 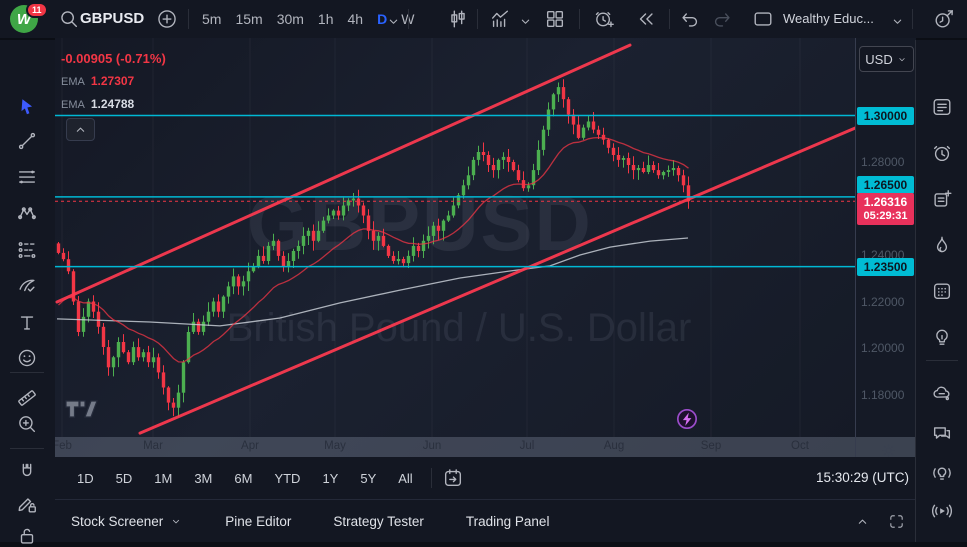 I want to click on range-6m-button: 6M, so click(x=243, y=478).